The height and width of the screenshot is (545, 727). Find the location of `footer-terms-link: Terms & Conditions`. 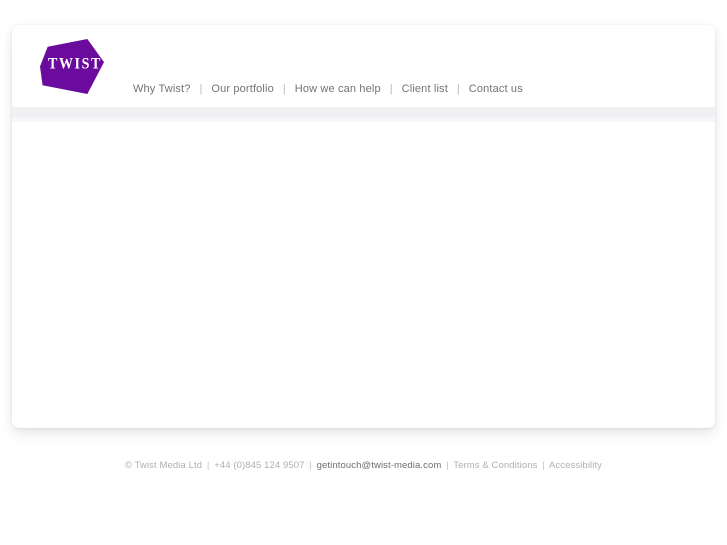

footer-terms-link: Terms & Conditions is located at coordinates (495, 465).